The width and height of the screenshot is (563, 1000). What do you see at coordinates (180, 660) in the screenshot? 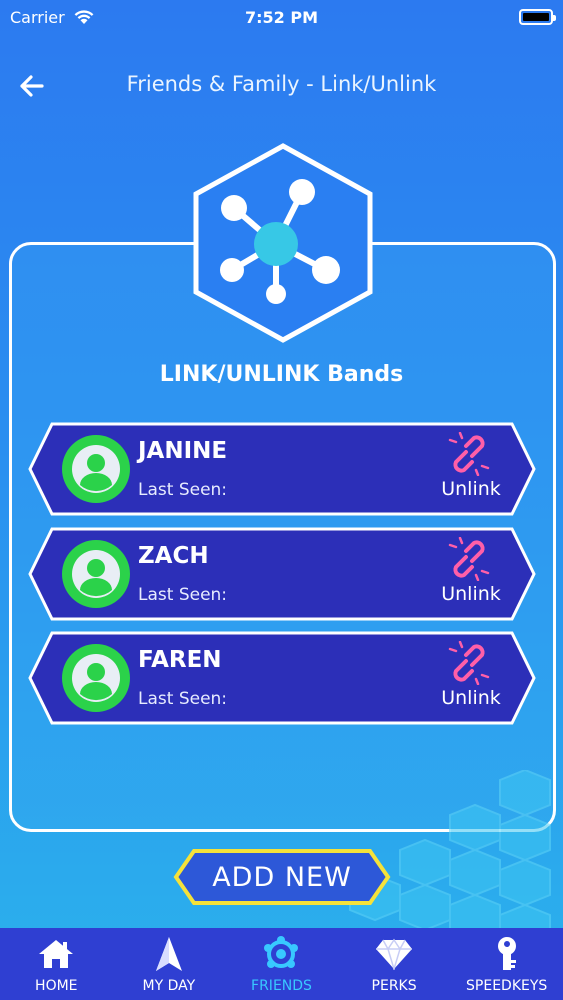
I see `friend-name: FAREN` at bounding box center [180, 660].